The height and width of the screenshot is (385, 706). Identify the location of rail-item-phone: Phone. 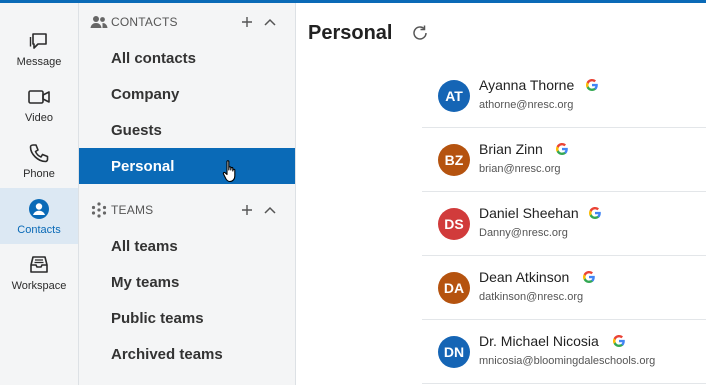
(39, 160).